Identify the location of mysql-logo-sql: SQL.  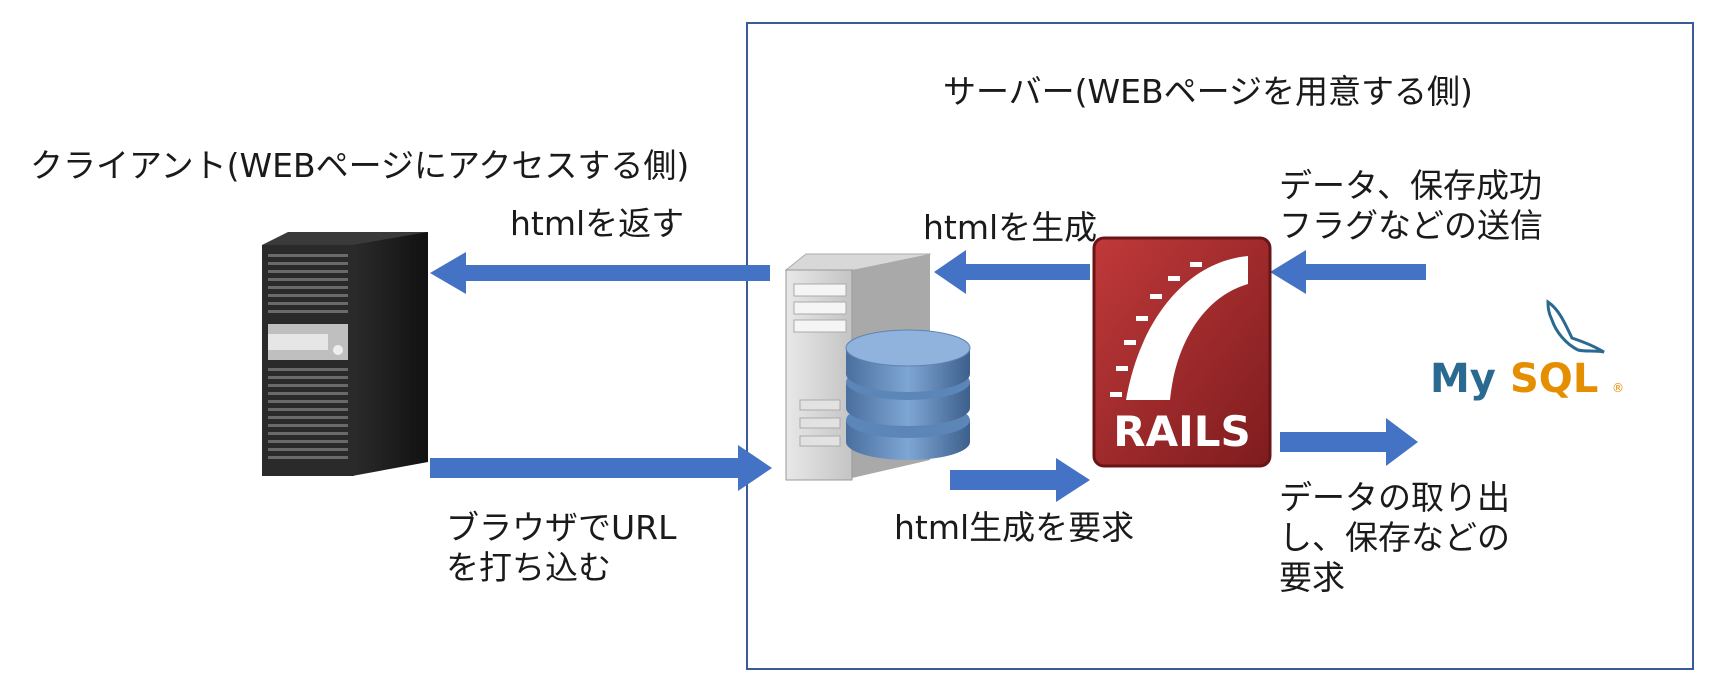
(1554, 379).